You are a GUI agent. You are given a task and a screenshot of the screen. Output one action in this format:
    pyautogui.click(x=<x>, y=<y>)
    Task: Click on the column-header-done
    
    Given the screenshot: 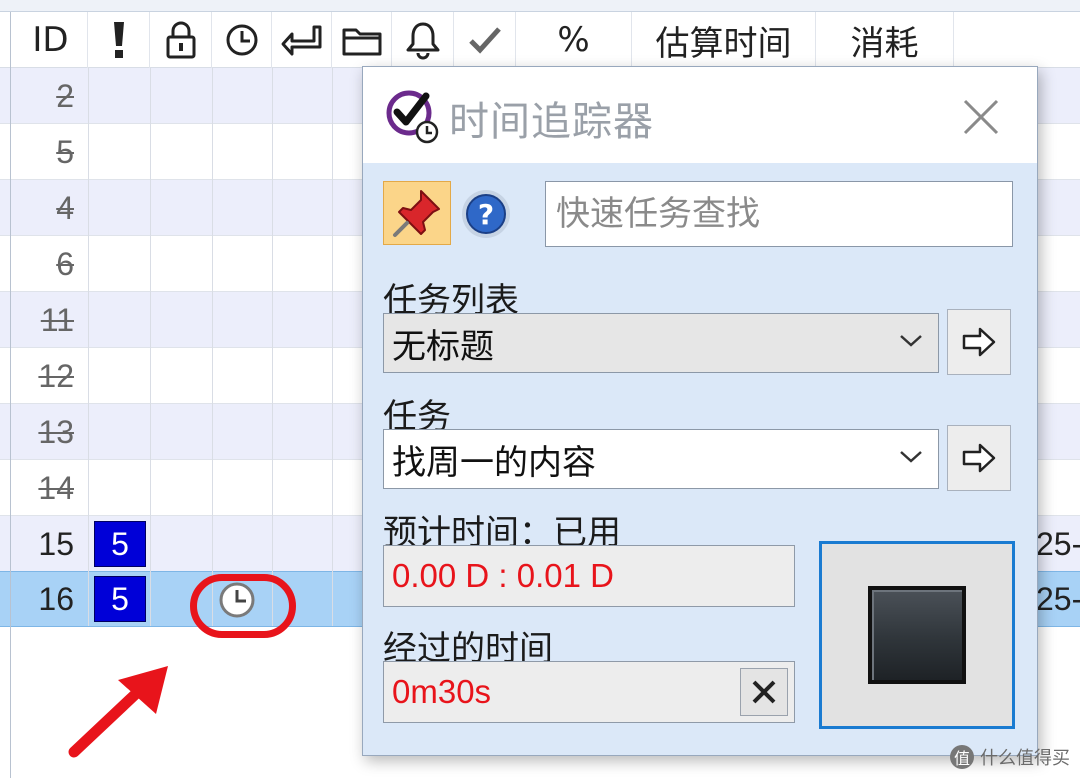 What is the action you would take?
    pyautogui.click(x=485, y=40)
    